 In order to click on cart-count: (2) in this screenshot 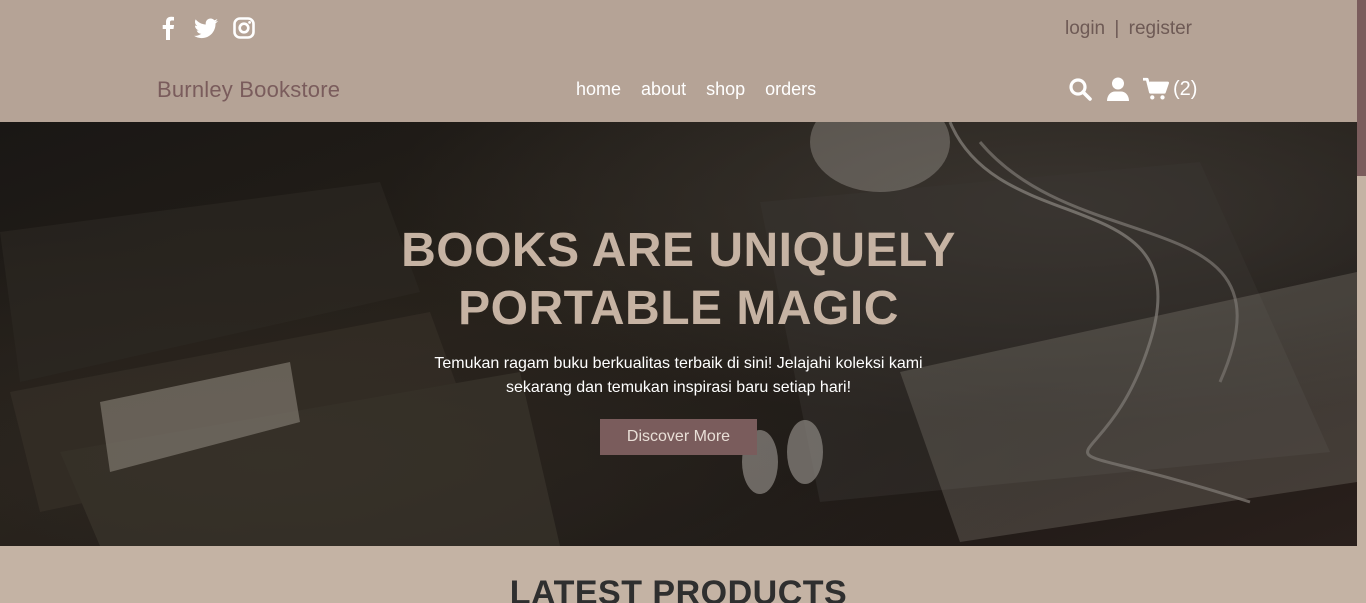, I will do `click(1185, 89)`.